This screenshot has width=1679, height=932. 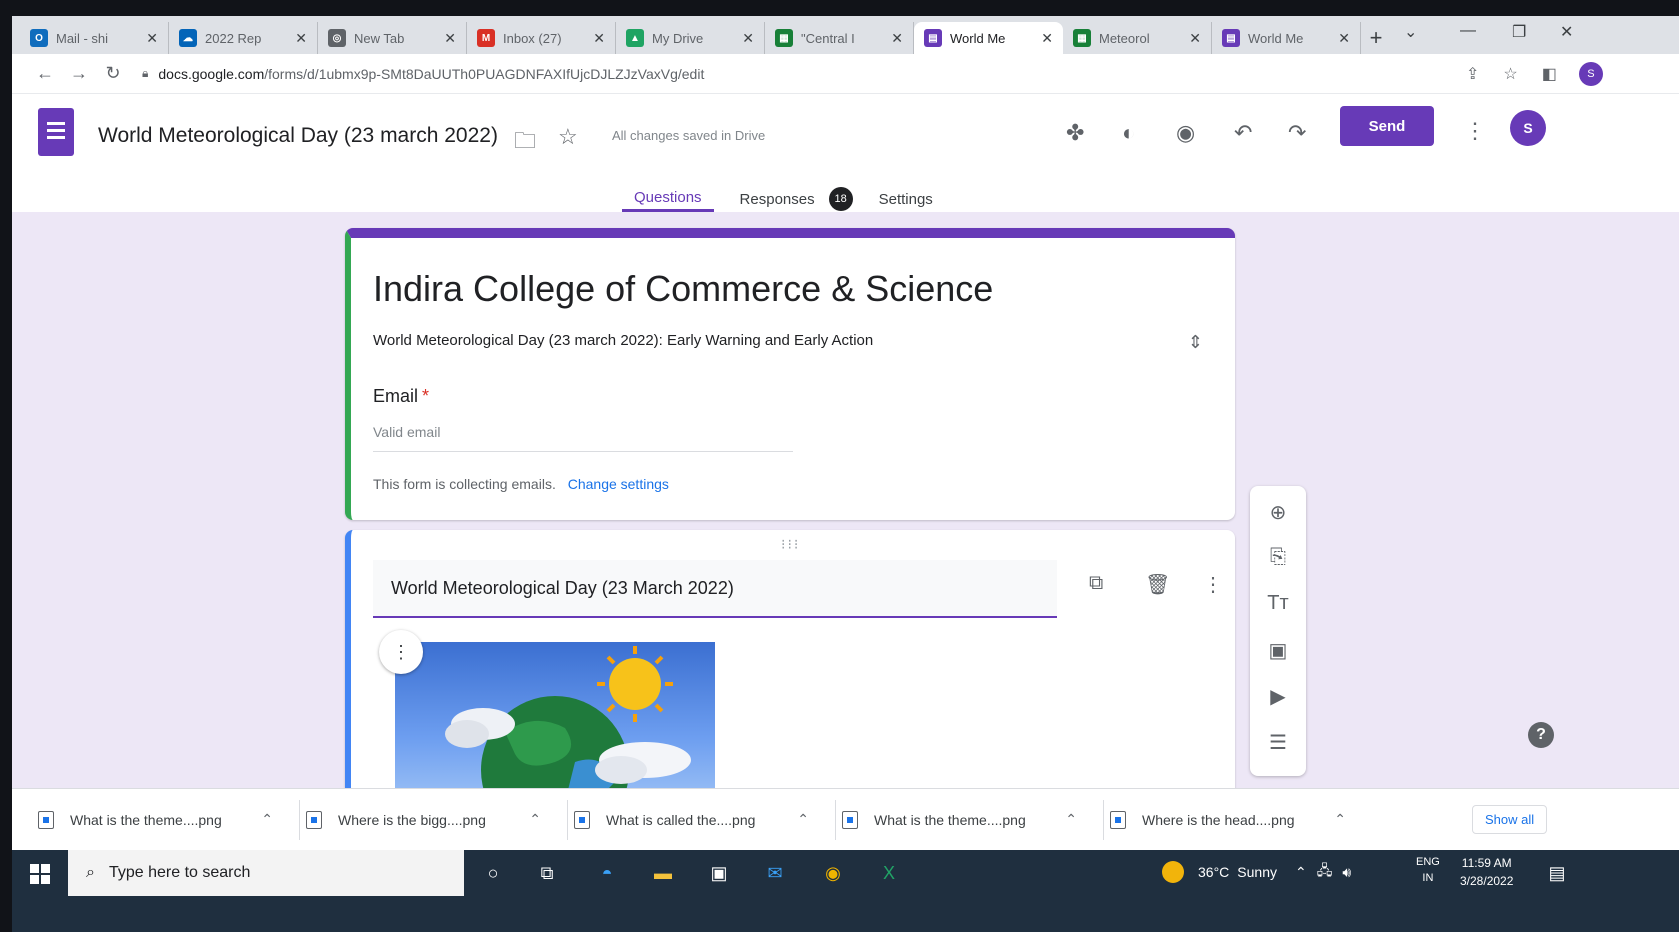 What do you see at coordinates (719, 873) in the screenshot?
I see `store-icon: ▣` at bounding box center [719, 873].